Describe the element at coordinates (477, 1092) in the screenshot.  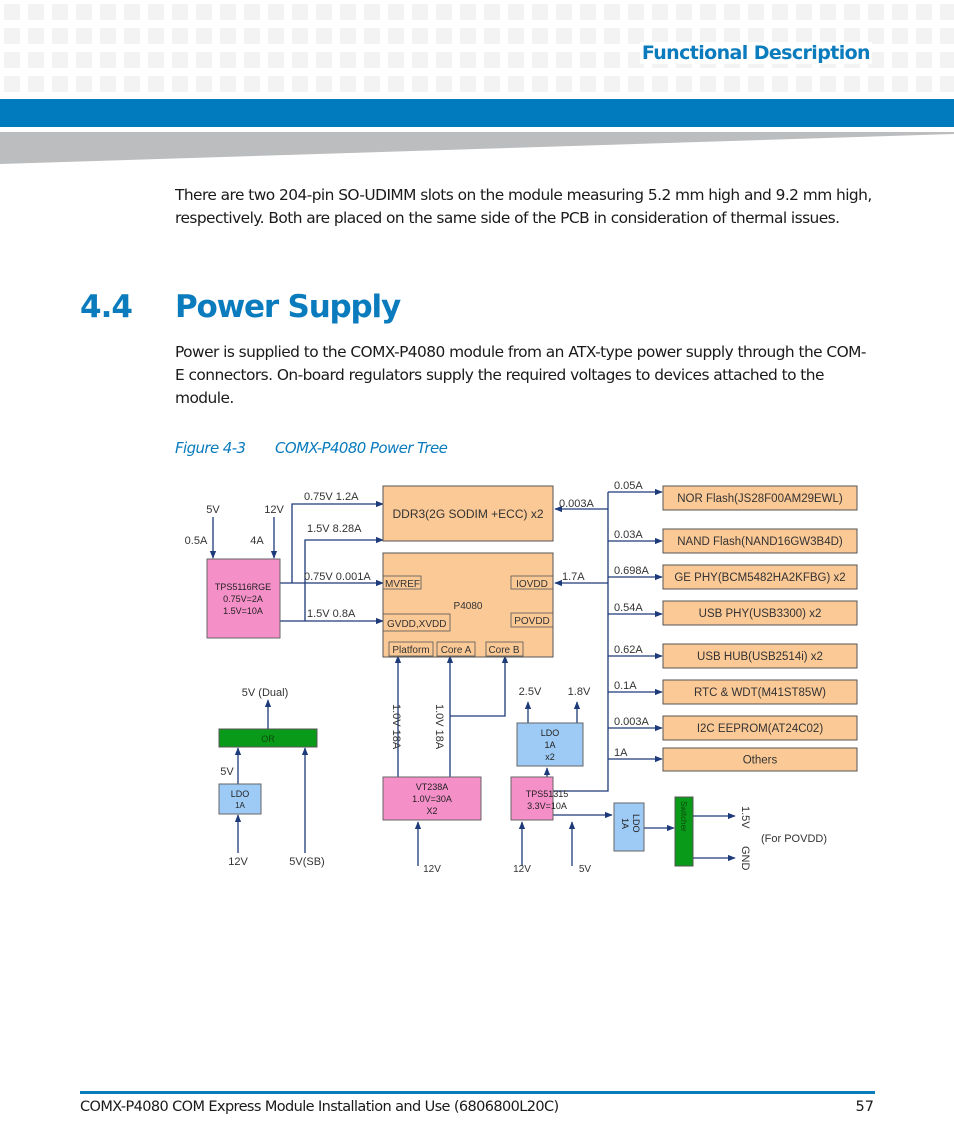
I see `footer-rule` at that location.